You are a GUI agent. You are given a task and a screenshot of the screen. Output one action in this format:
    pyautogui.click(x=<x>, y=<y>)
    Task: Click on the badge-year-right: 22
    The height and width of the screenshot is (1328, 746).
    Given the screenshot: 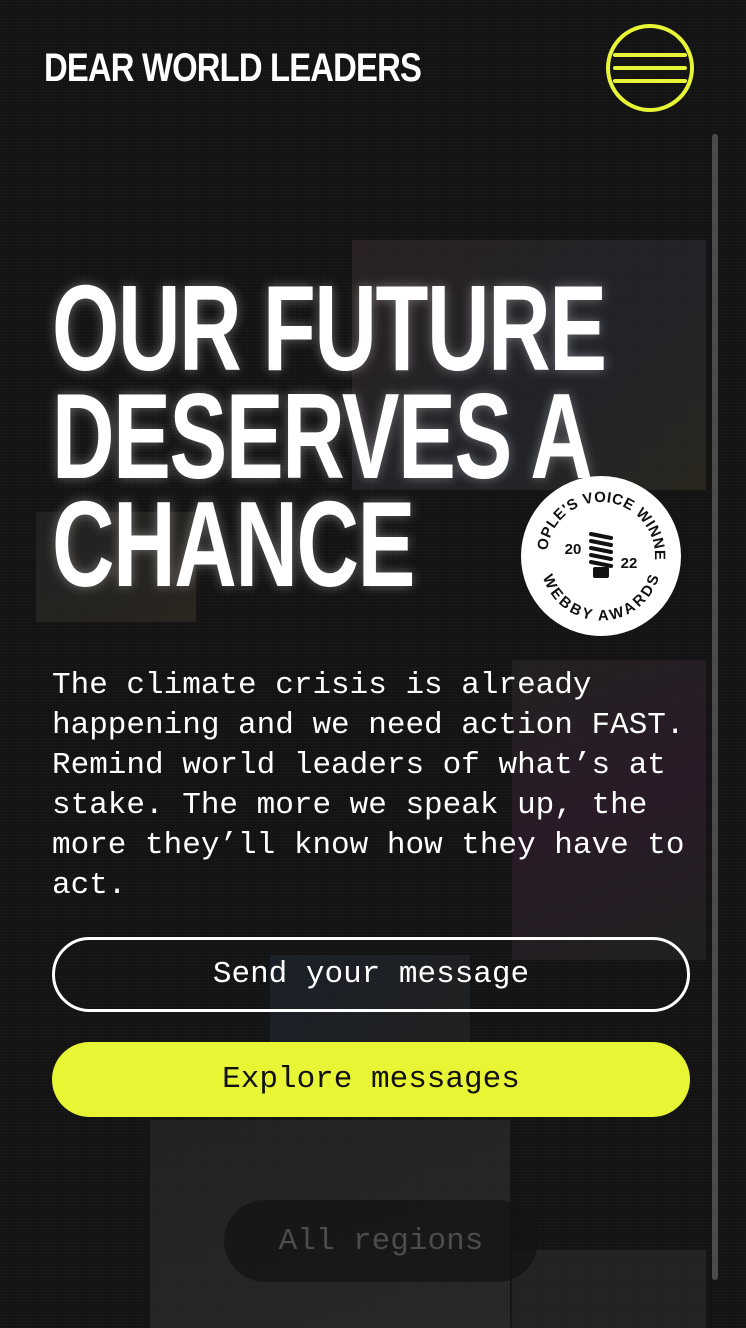 What is the action you would take?
    pyautogui.click(x=629, y=563)
    